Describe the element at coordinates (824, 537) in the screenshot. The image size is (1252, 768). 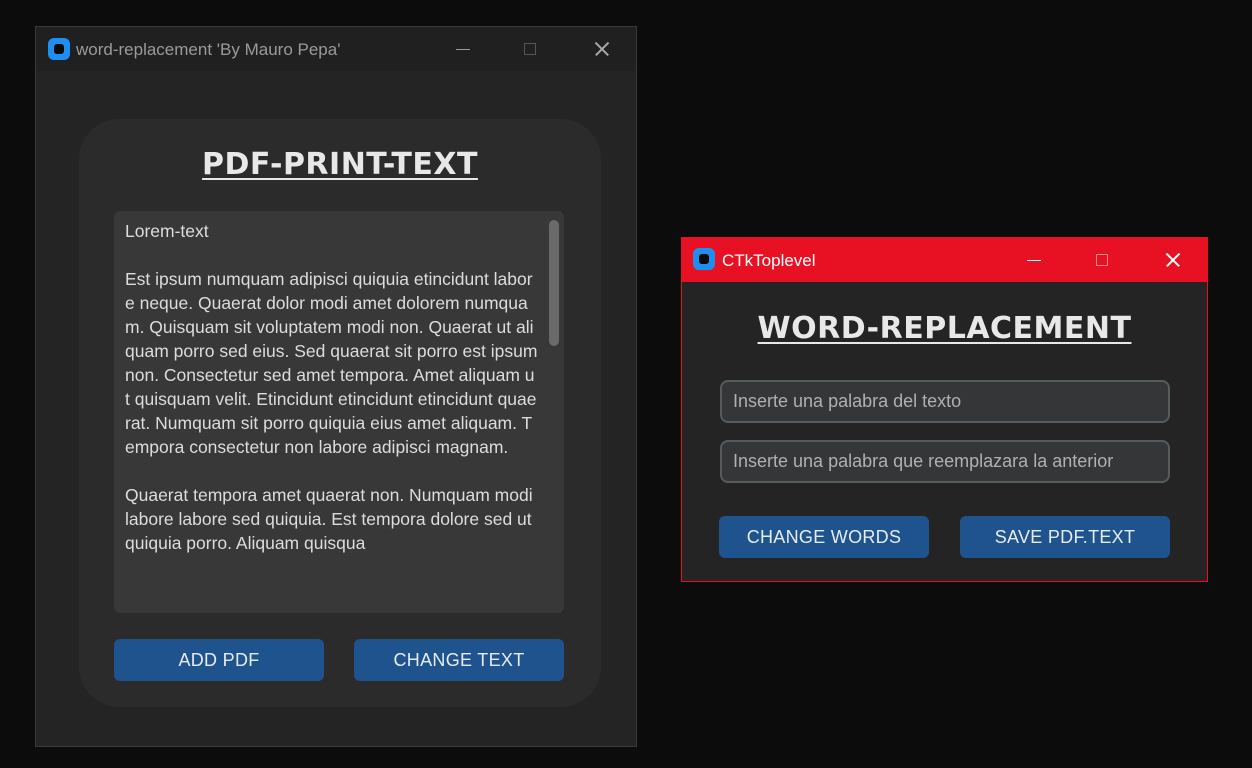
I see `change-words-button: CHANGE WORDS` at that location.